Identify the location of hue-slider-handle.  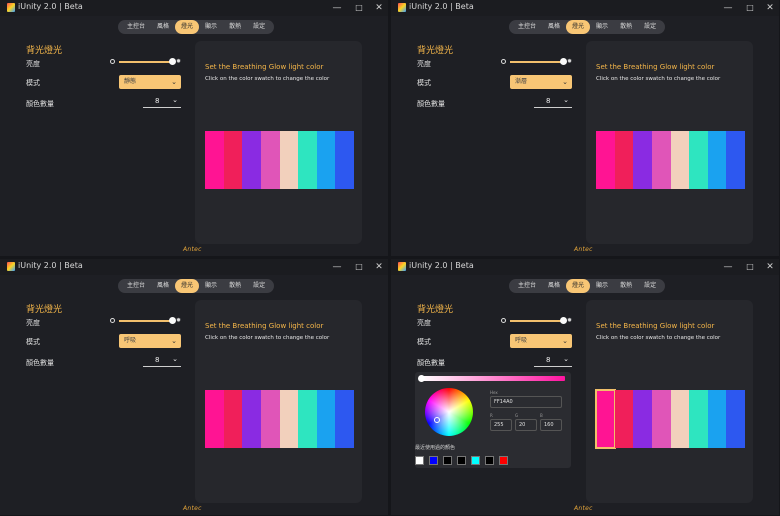
(421, 378).